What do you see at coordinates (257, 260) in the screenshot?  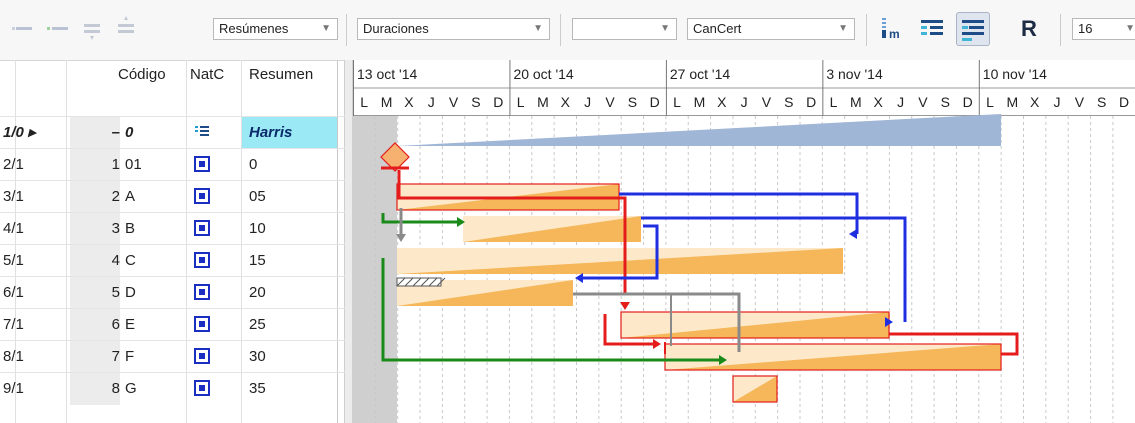 I see `resumen-cell: 15` at bounding box center [257, 260].